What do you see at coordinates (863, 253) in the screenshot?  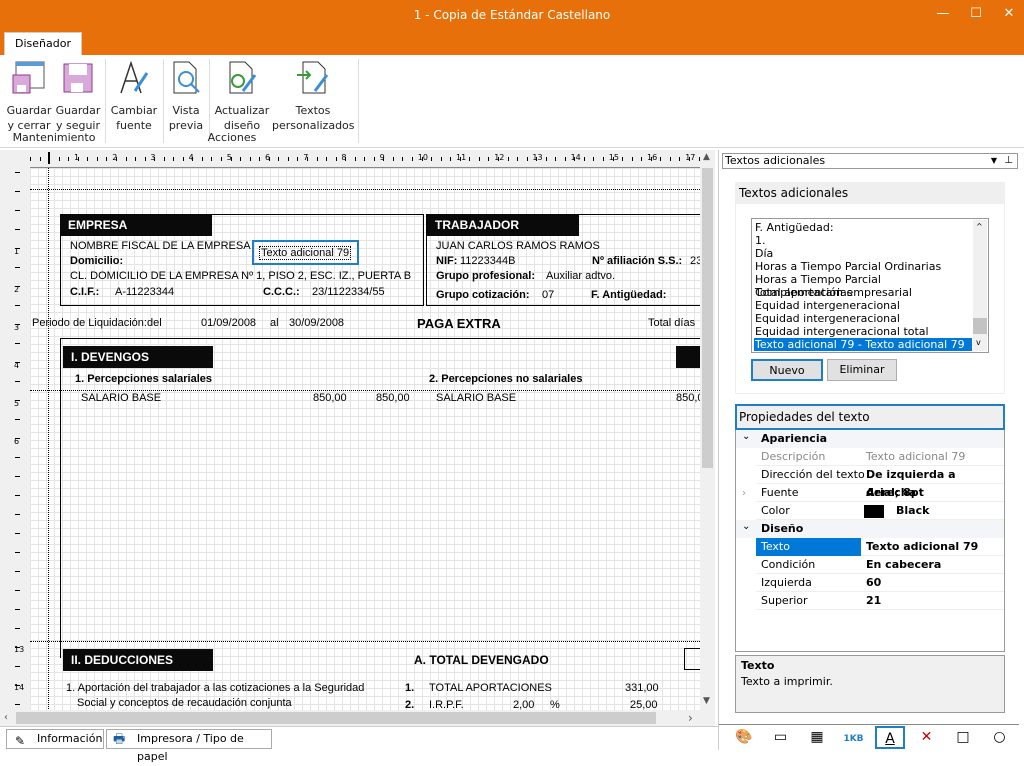 I see `list-item: Día` at bounding box center [863, 253].